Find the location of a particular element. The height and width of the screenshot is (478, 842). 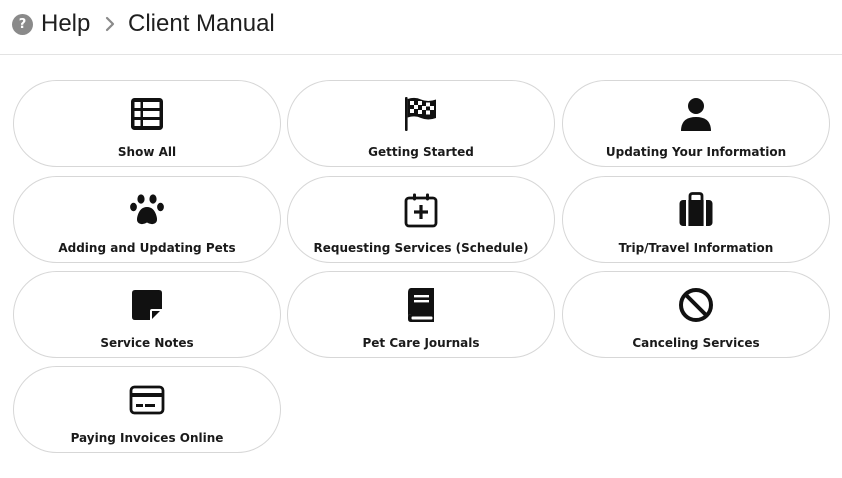

topic-card-paying-invoices-online: Paying Invoices Online is located at coordinates (147, 409).